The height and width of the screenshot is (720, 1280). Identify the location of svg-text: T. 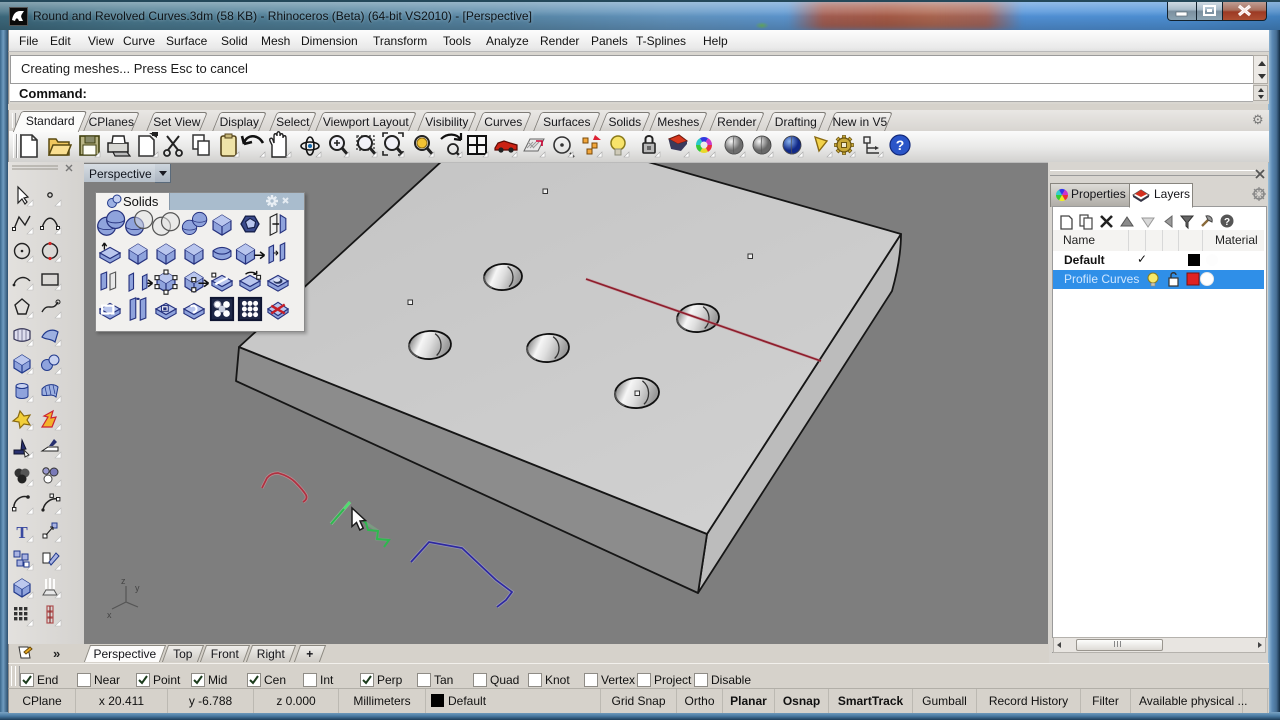
(22, 532).